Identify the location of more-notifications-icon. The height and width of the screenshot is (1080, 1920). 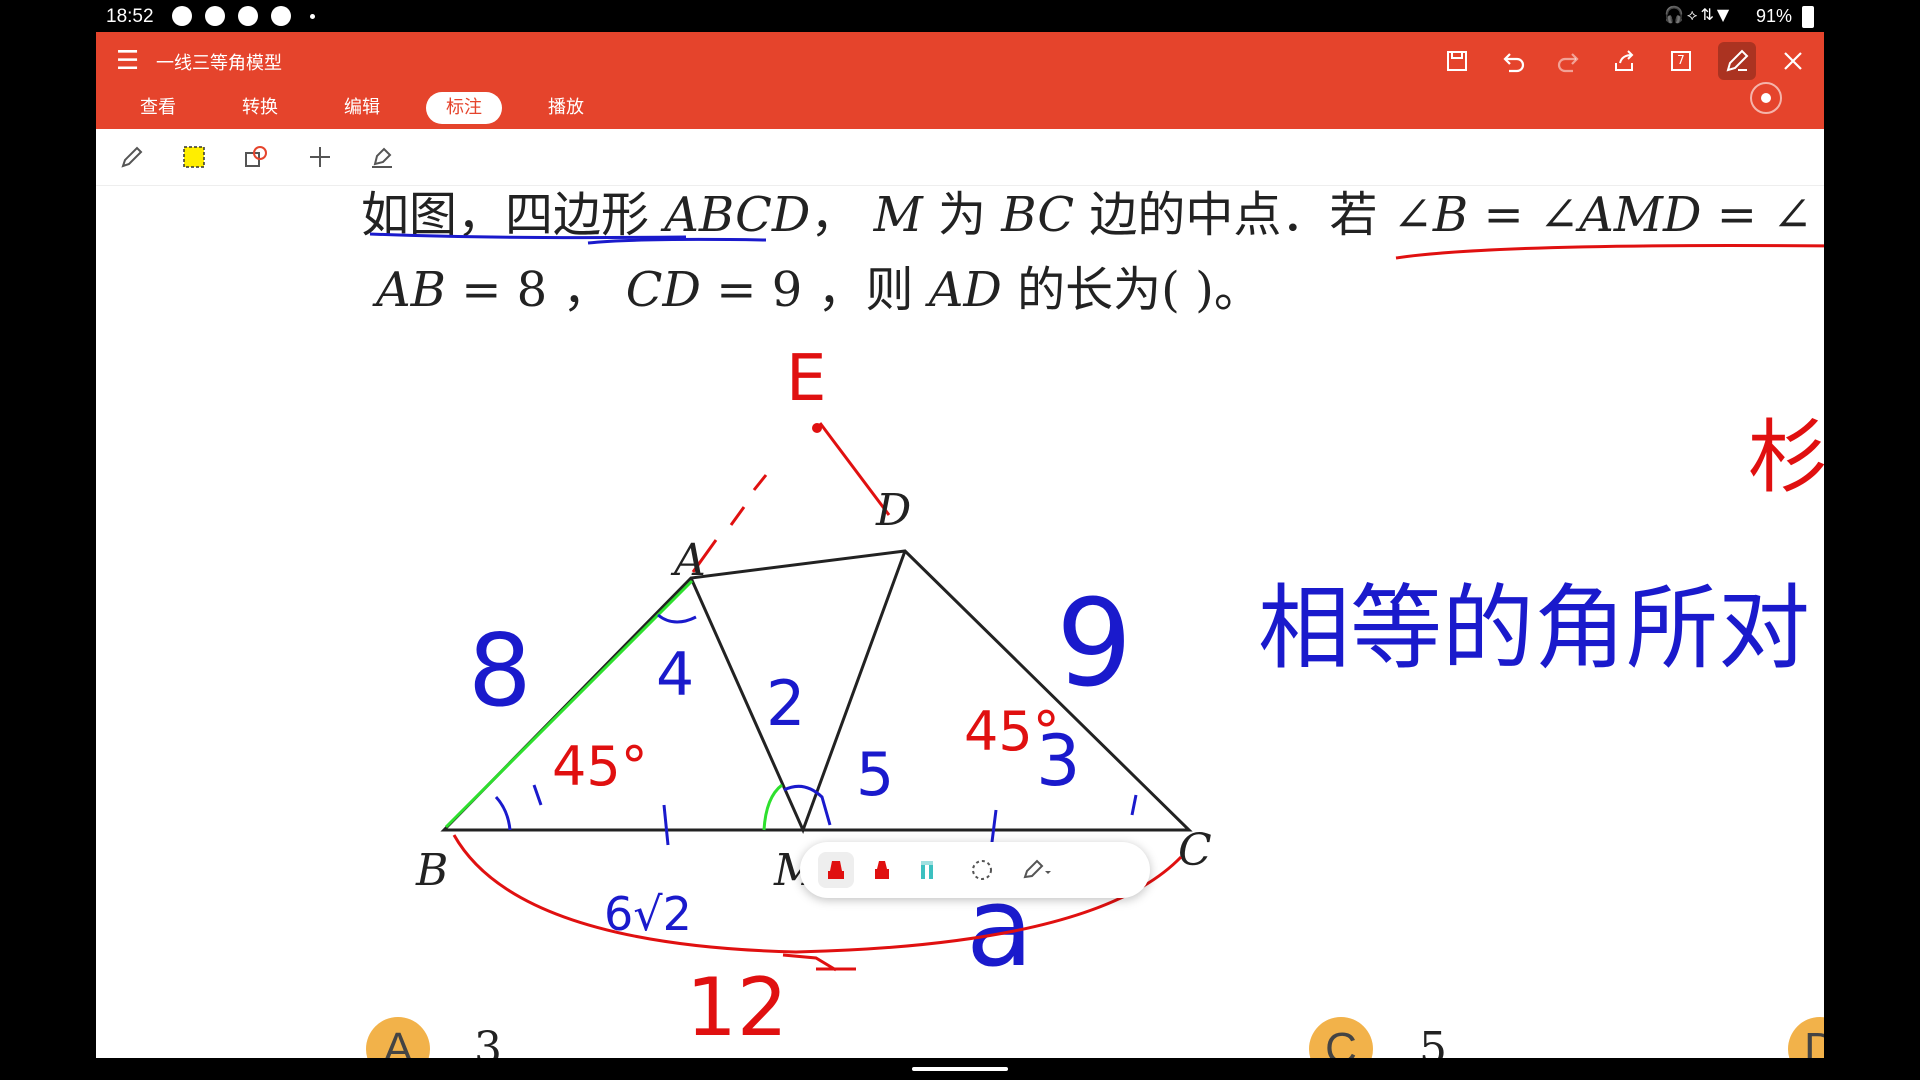
(312, 16).